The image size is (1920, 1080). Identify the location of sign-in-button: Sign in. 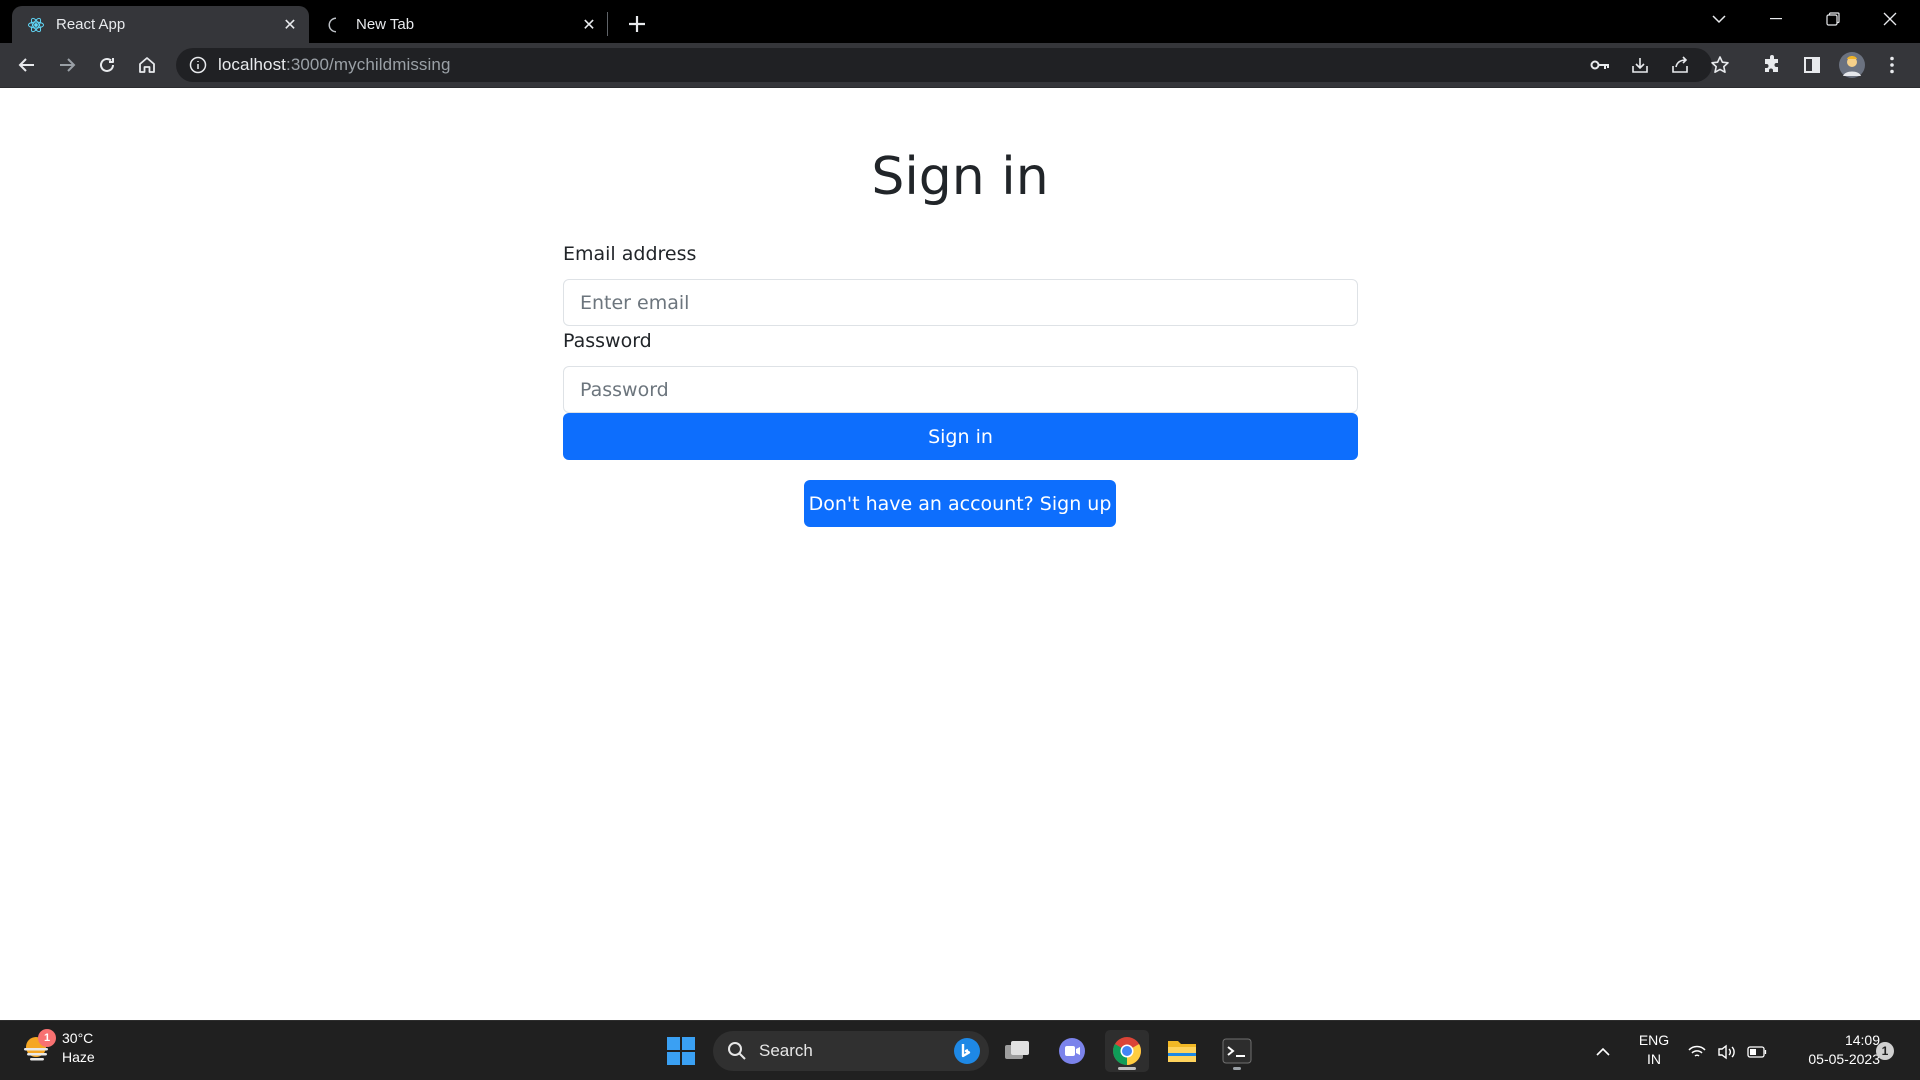
(960, 436).